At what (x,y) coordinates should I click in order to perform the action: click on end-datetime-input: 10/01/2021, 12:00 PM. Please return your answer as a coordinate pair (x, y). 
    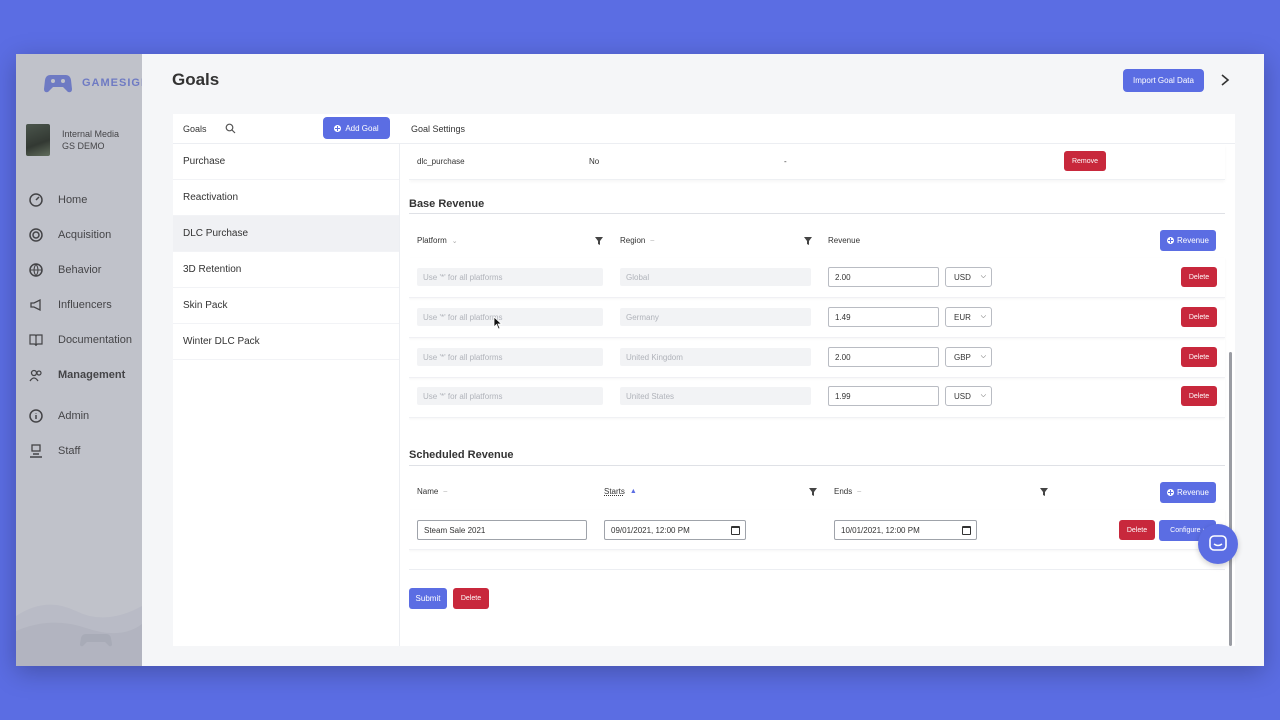
    Looking at the image, I should click on (905, 530).